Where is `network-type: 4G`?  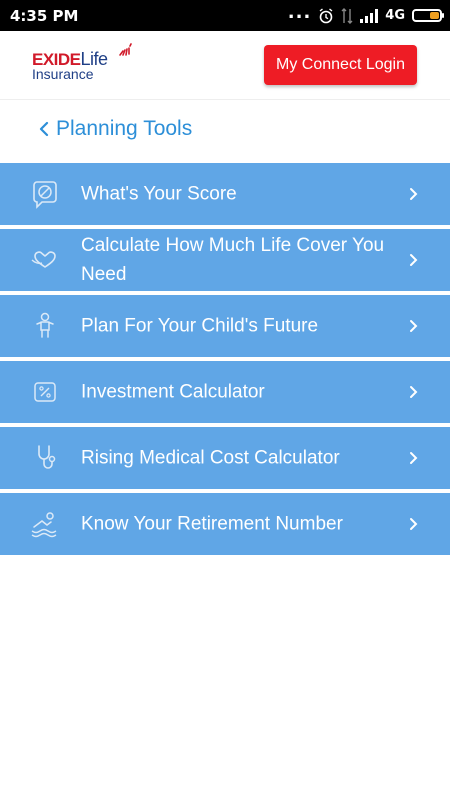 network-type: 4G is located at coordinates (395, 15).